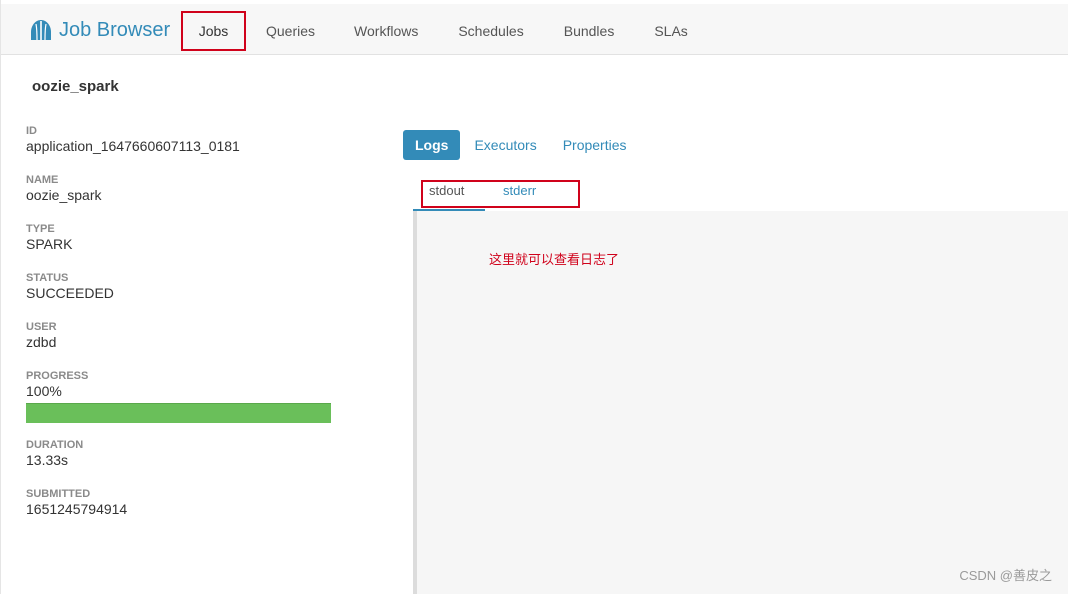  Describe the element at coordinates (432, 145) in the screenshot. I see `tab-logs: Logs` at that location.